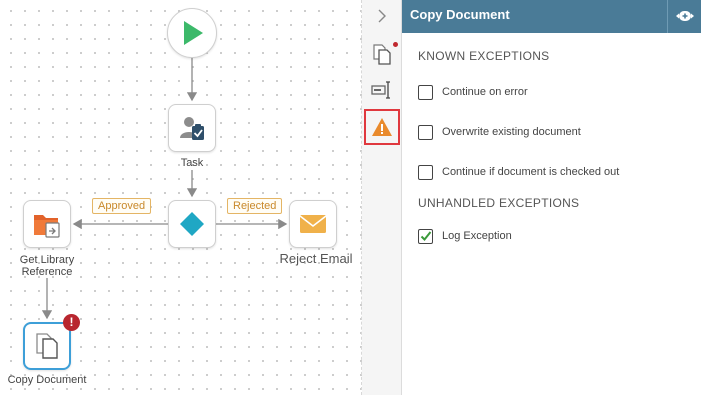 The image size is (701, 395). Describe the element at coordinates (425, 172) in the screenshot. I see `continue-checked-out-checkbox` at that location.